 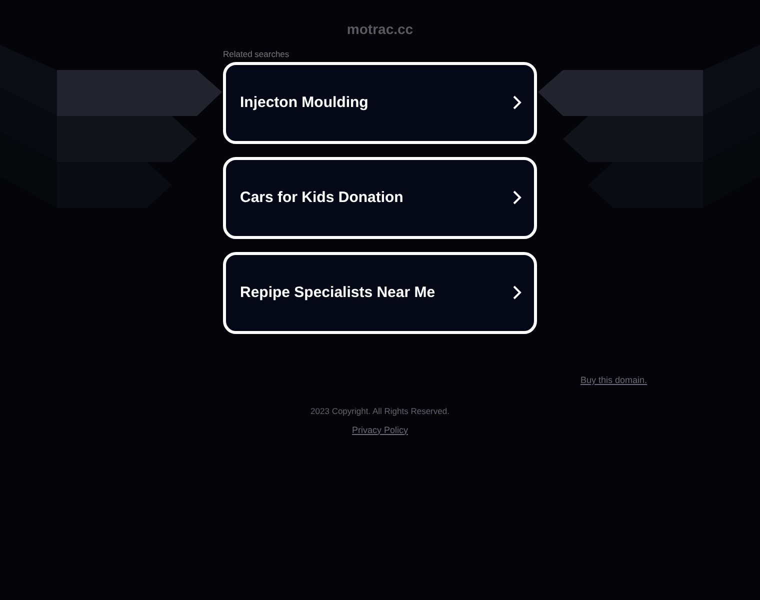 What do you see at coordinates (380, 197) in the screenshot?
I see `search-link: Cars for Kids Donation` at bounding box center [380, 197].